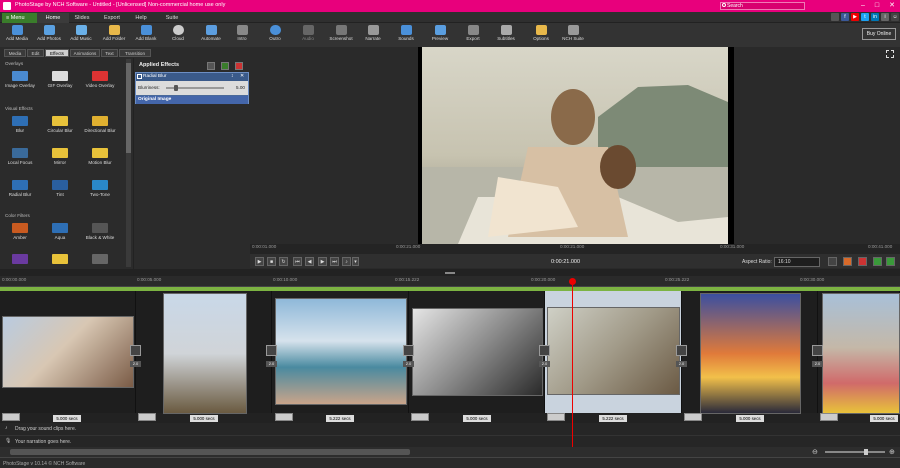 The height and width of the screenshot is (468, 900). I want to click on narration-track: 🎙 Your narration goes here., so click(450, 441).